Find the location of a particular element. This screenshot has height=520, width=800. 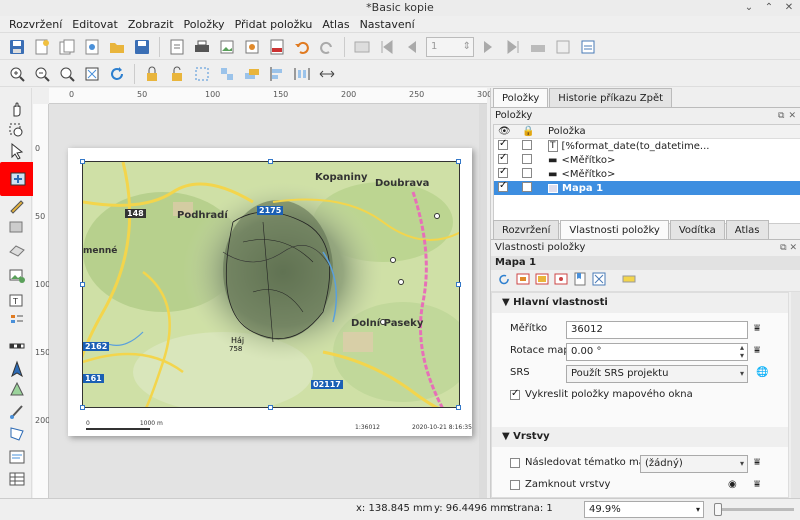

set-extent-icon is located at coordinates (523, 280).